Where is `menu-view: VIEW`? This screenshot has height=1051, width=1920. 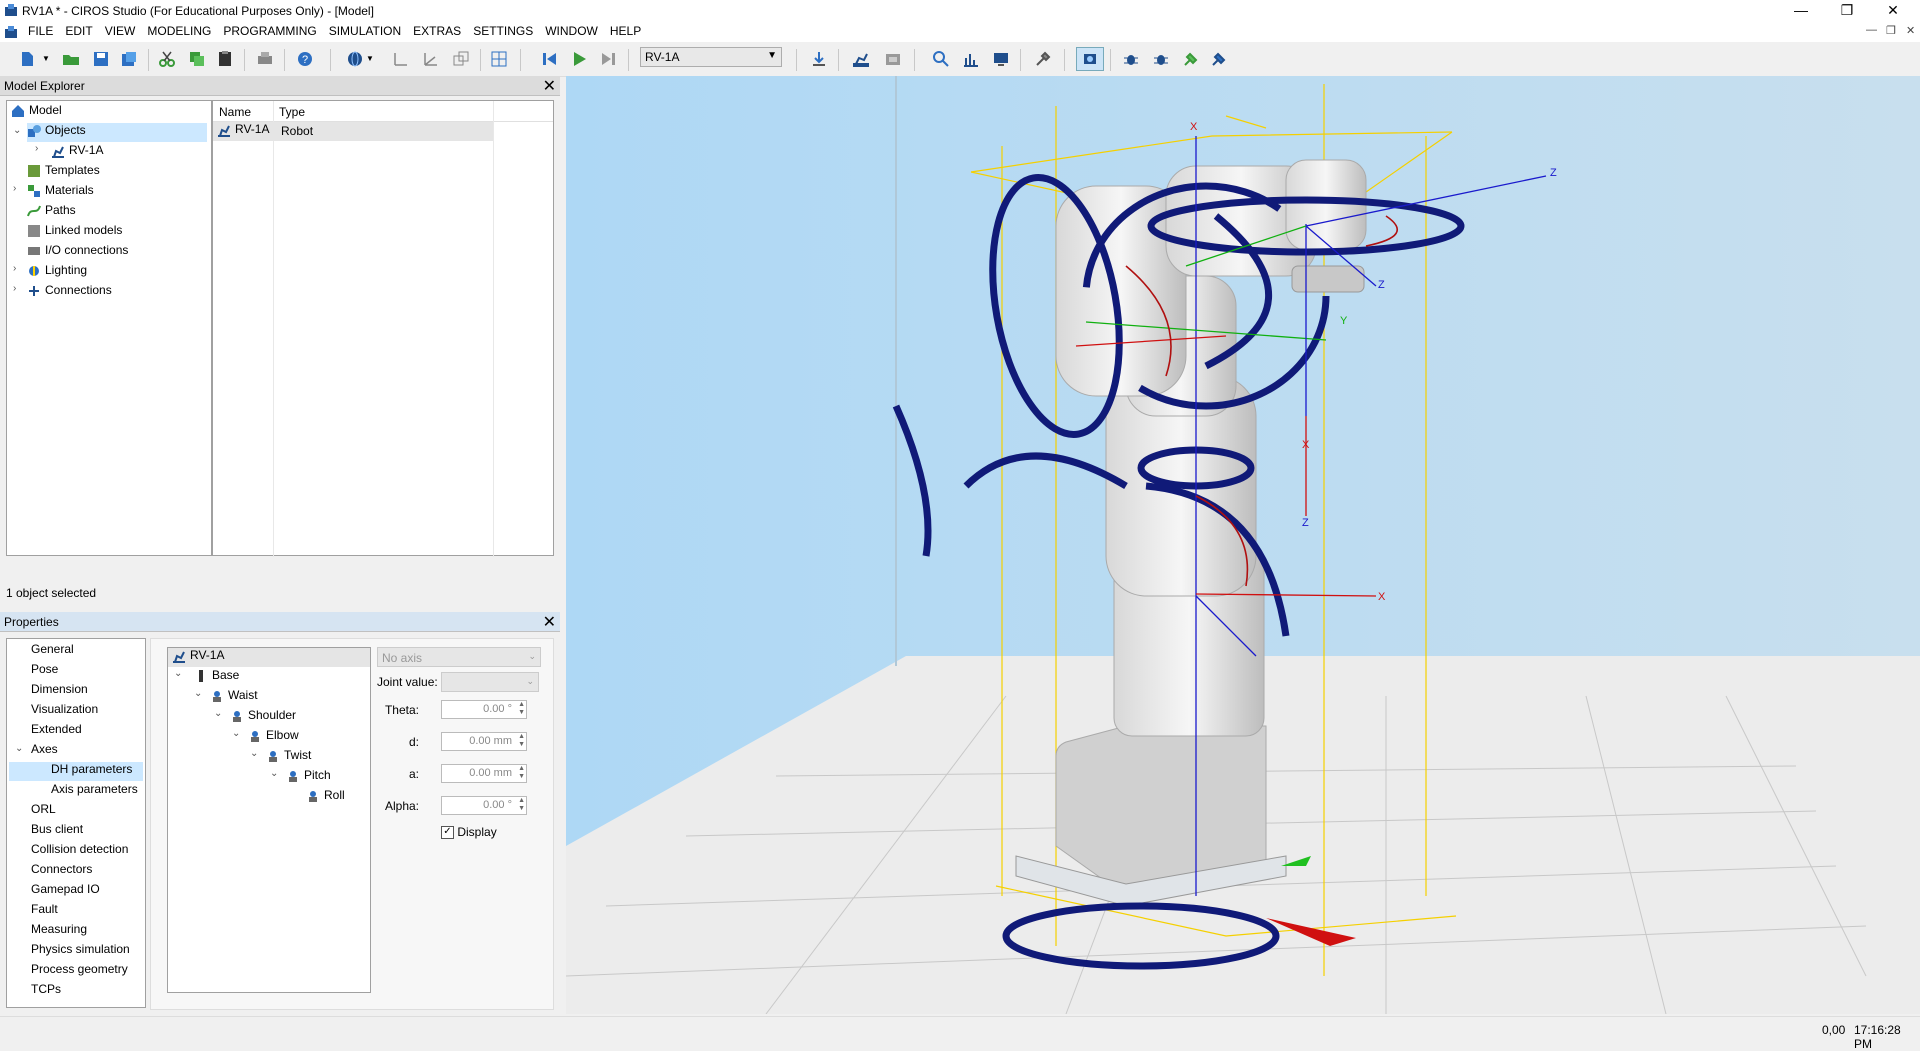 menu-view: VIEW is located at coordinates (120, 30).